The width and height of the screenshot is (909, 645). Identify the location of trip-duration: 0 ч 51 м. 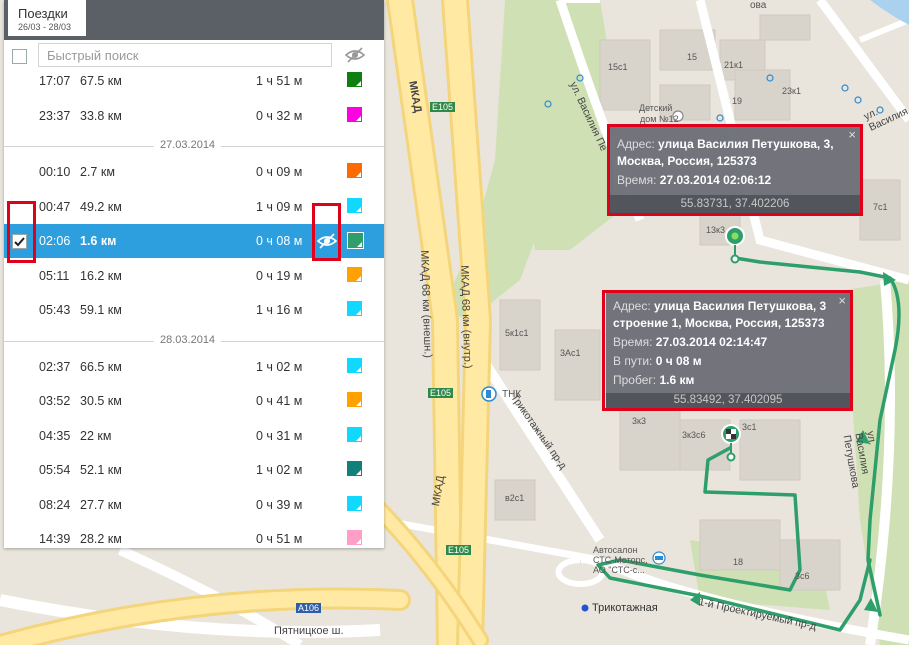
(279, 539).